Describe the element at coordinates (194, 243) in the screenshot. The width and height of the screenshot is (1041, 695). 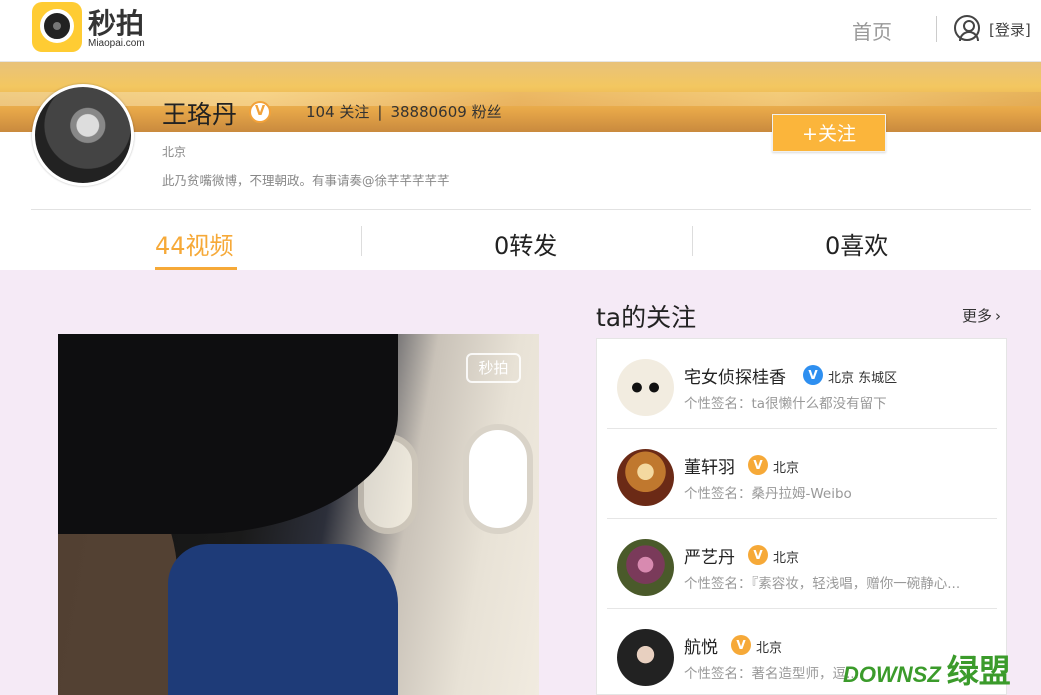
I see `tab-videos: 44视频` at that location.